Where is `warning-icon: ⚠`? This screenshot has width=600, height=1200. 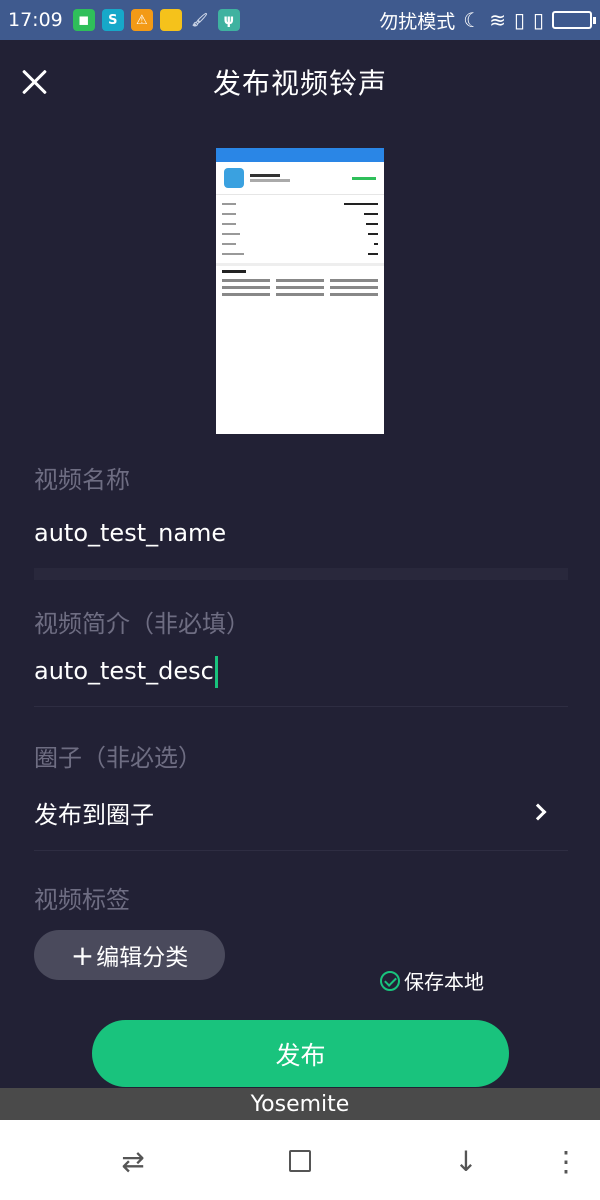
warning-icon: ⚠ is located at coordinates (141, 20).